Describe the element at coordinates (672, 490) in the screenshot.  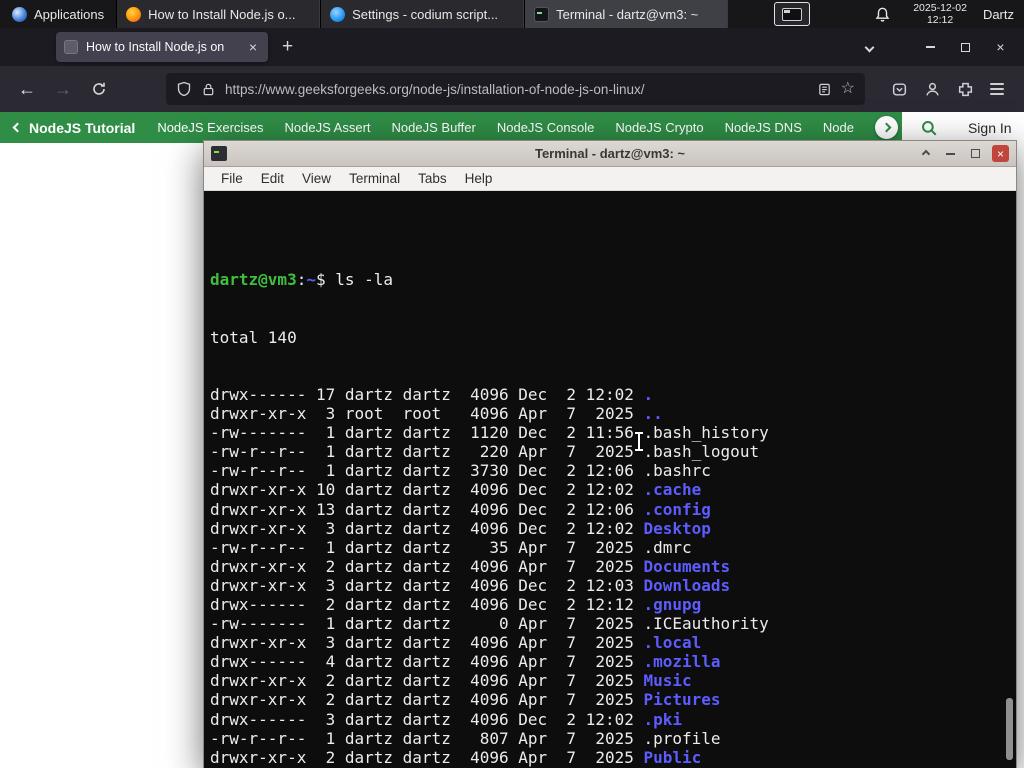
I see `directory-name: .cache` at that location.